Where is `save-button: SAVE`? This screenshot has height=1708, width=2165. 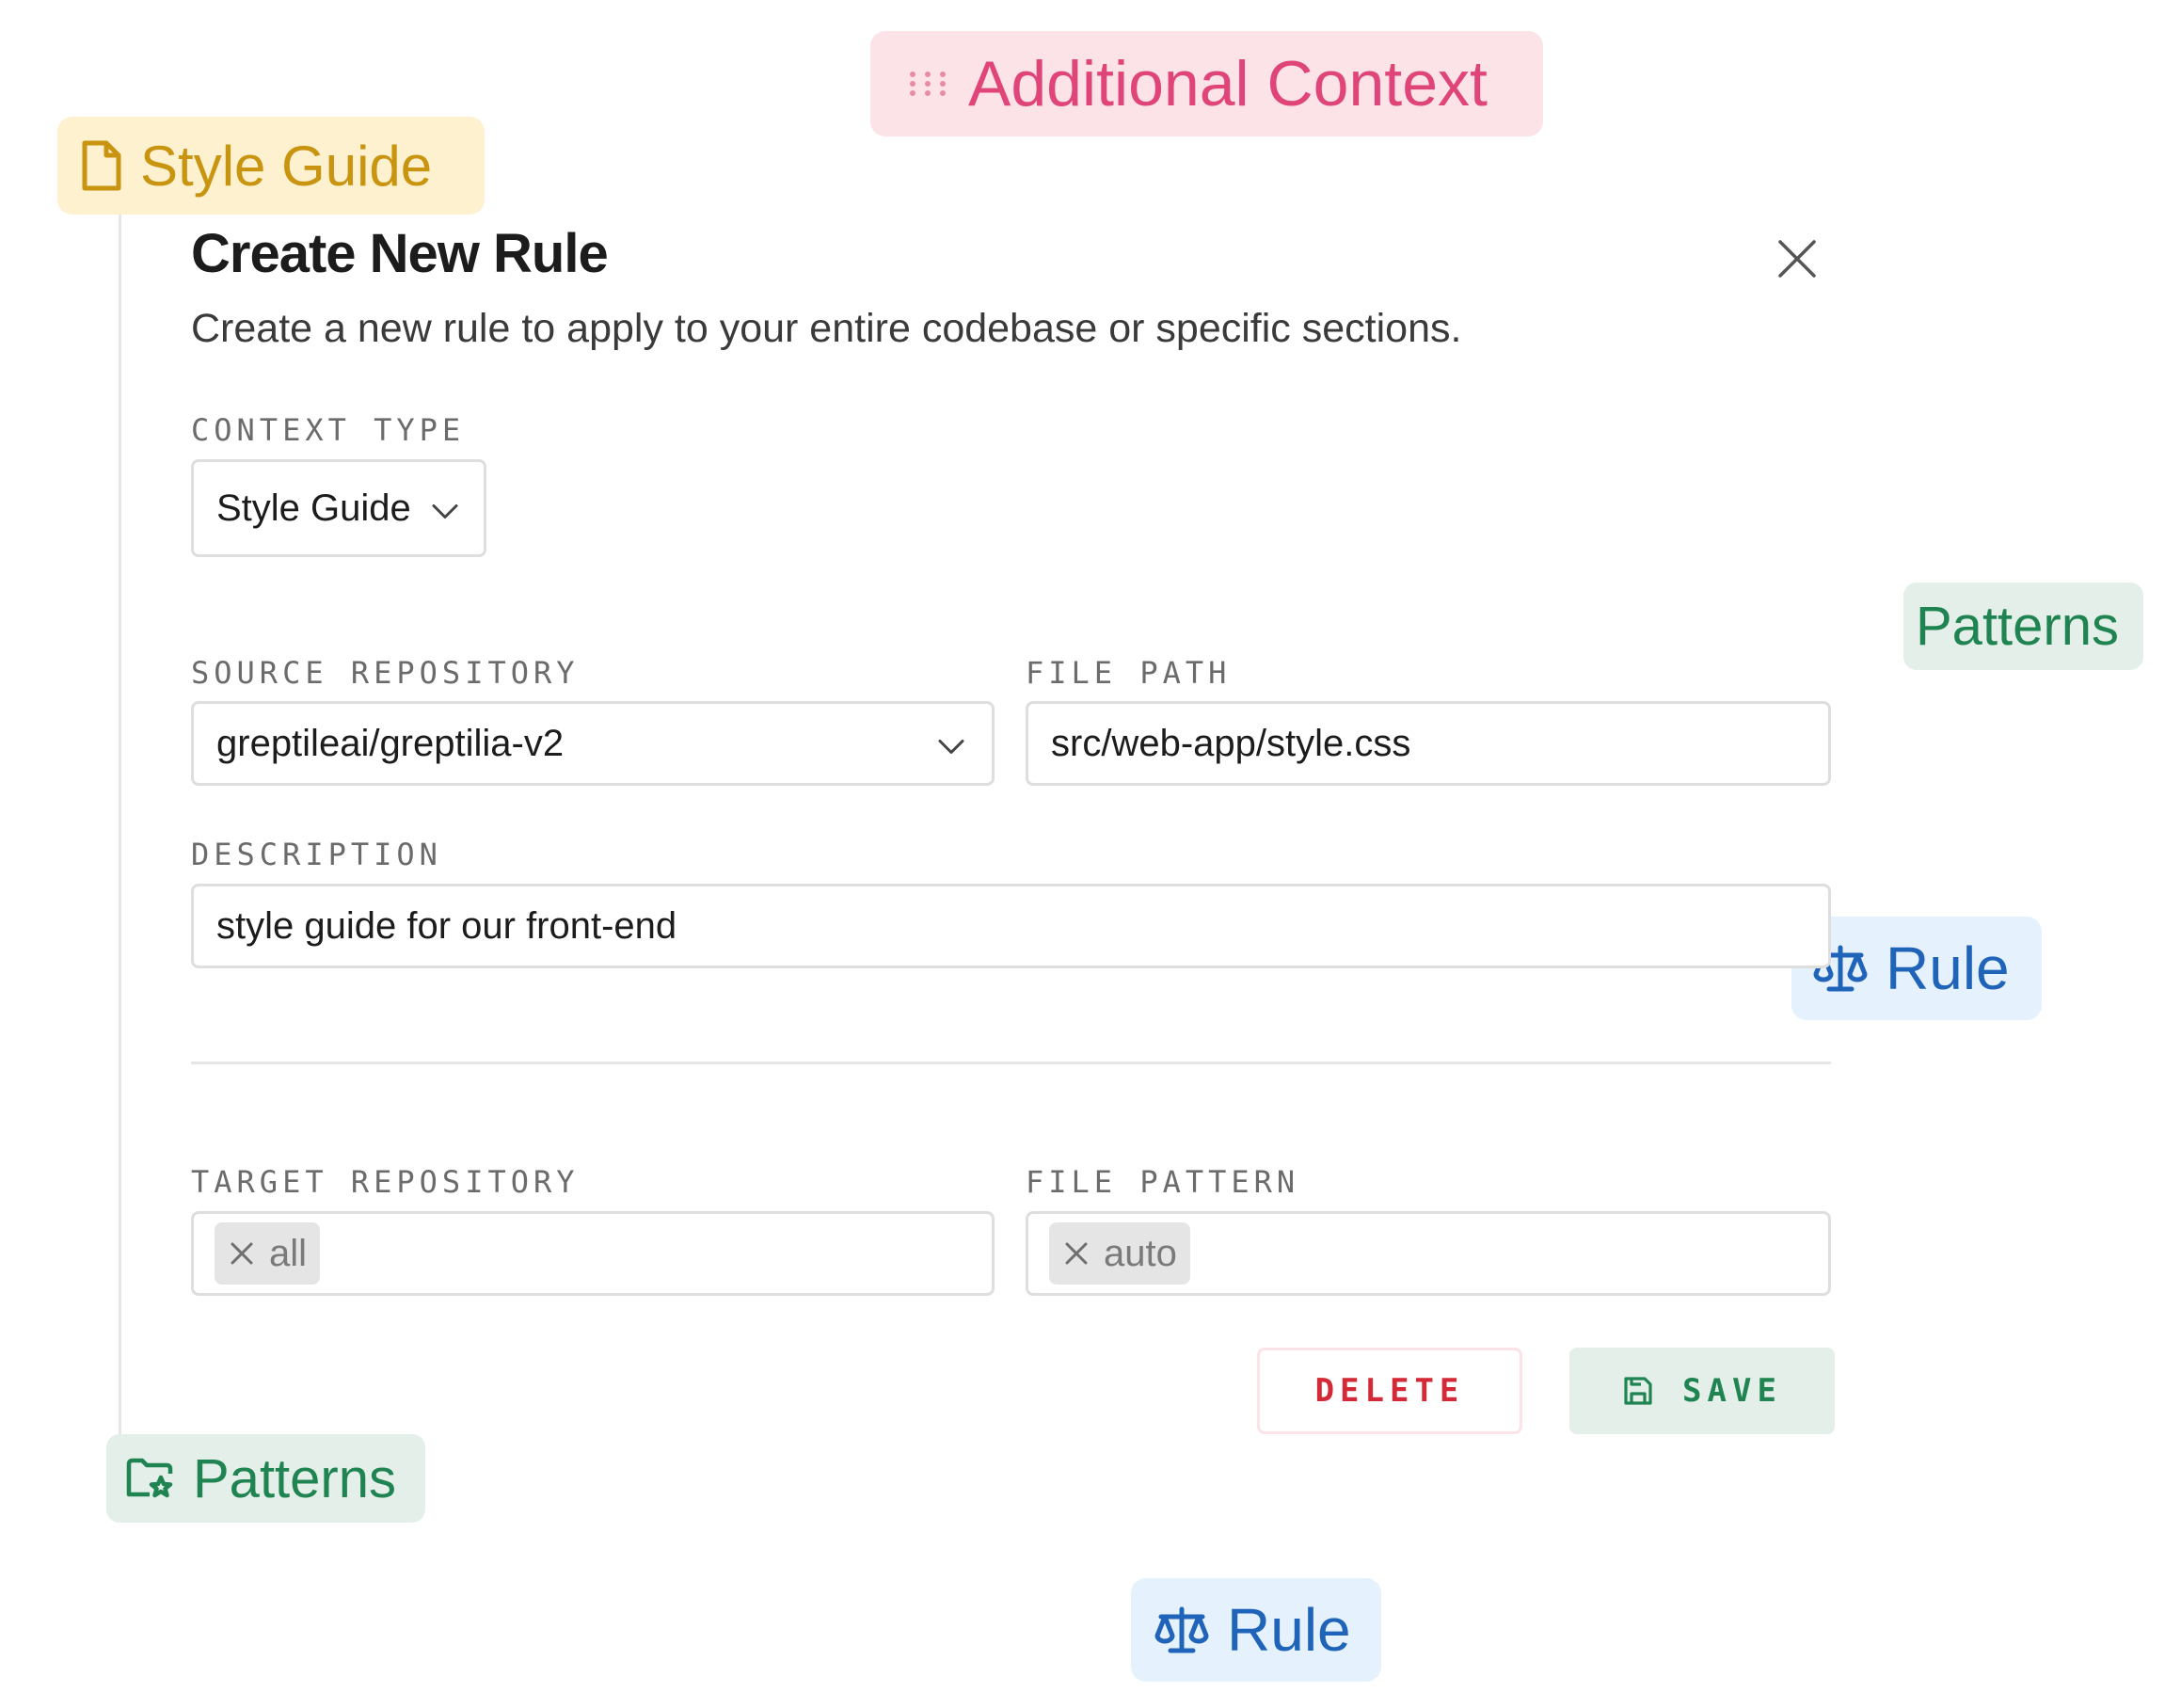
save-button: SAVE is located at coordinates (1702, 1391).